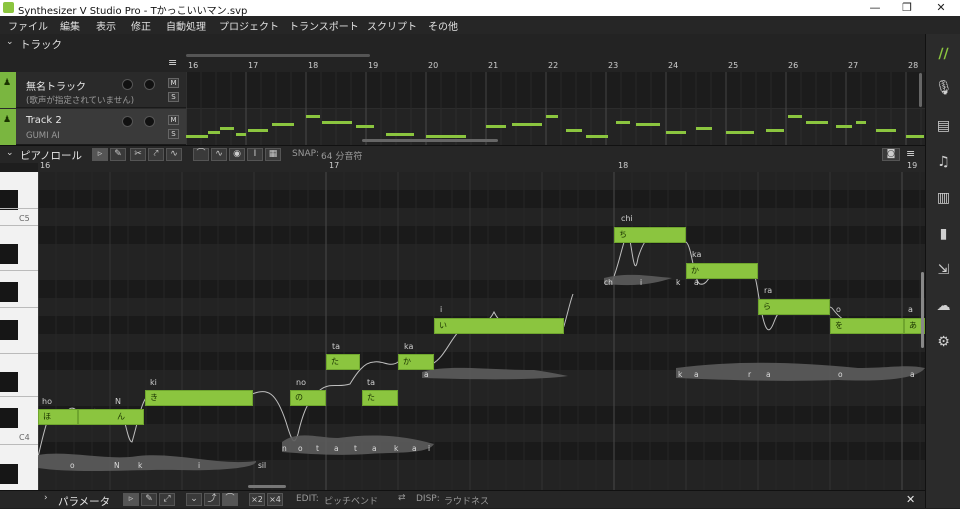 This screenshot has height=509, width=960. What do you see at coordinates (7, 83) in the screenshot?
I see `person-icon: ♟` at bounding box center [7, 83].